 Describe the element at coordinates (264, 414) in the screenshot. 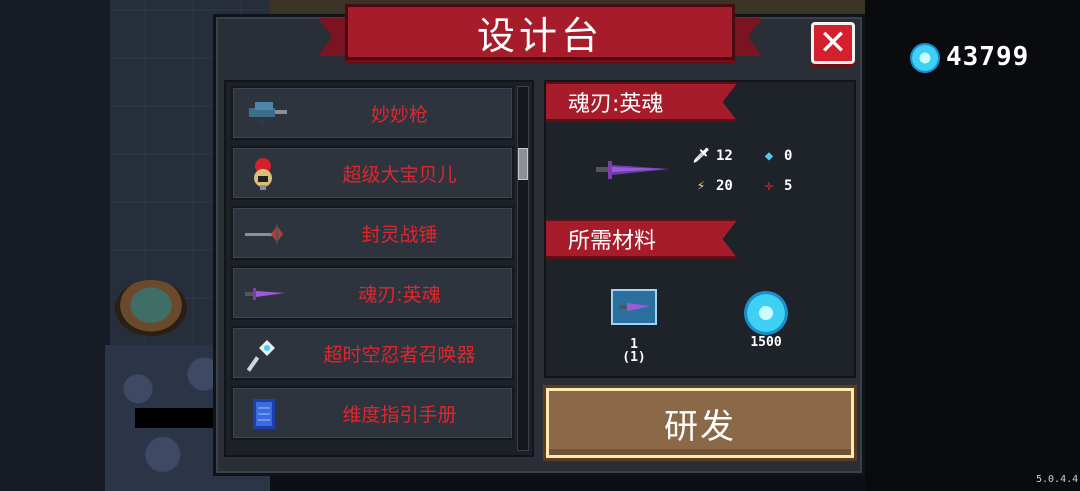

I see `blue-manual-icon` at that location.